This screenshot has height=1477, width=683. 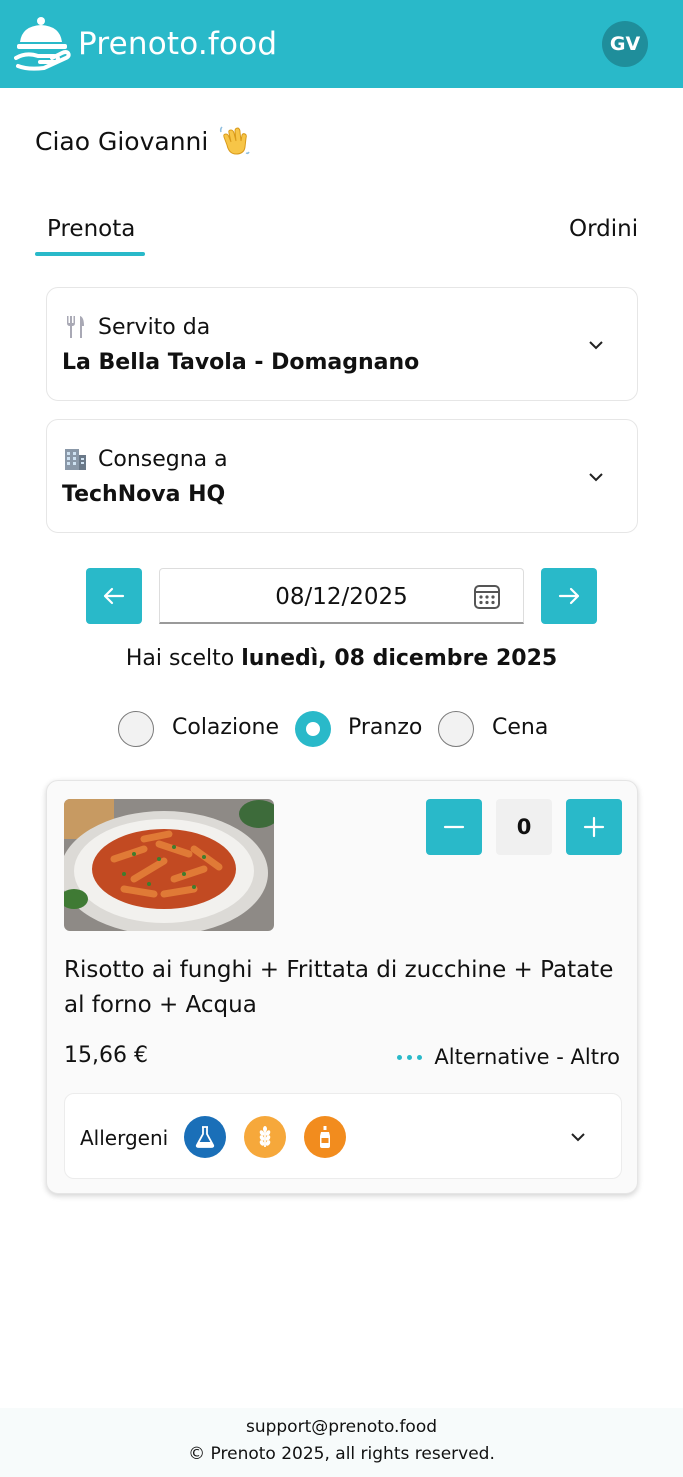 I want to click on arrow-right-icon, so click(x=569, y=596).